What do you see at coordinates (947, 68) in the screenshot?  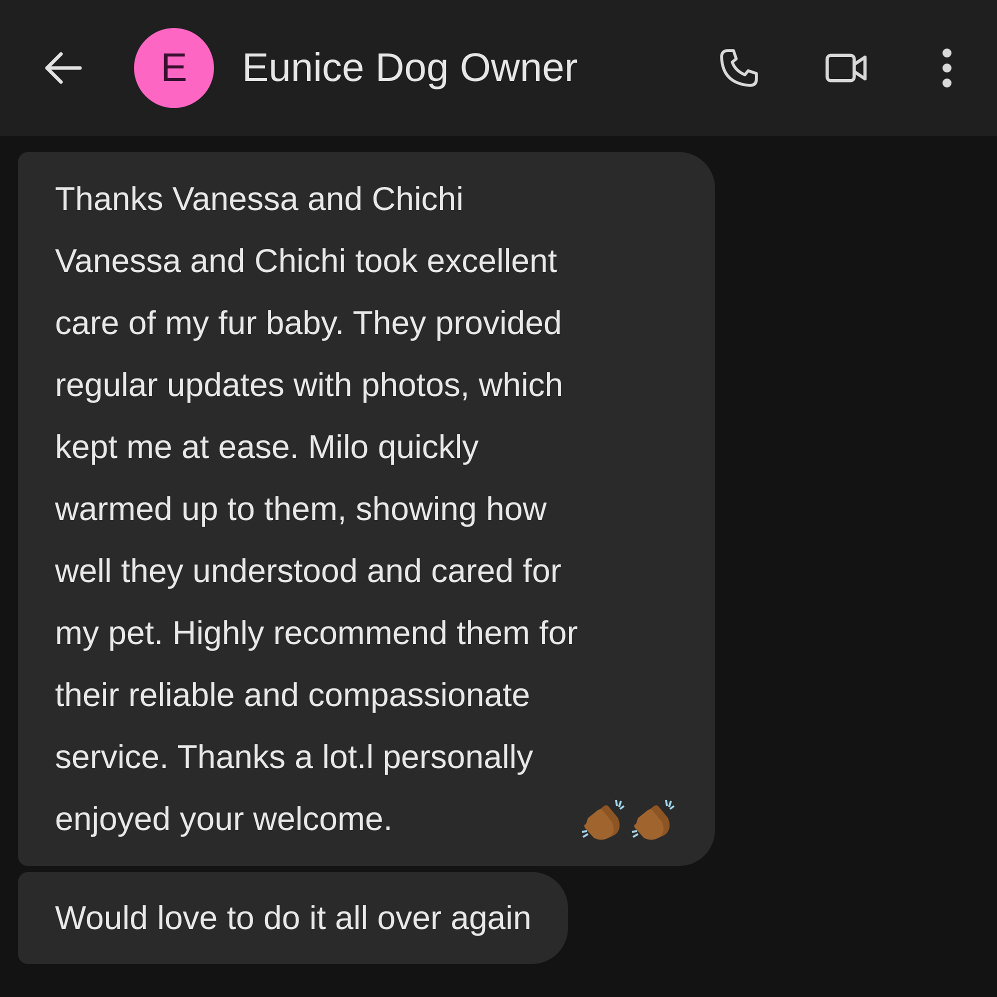 I see `more-options-icon` at bounding box center [947, 68].